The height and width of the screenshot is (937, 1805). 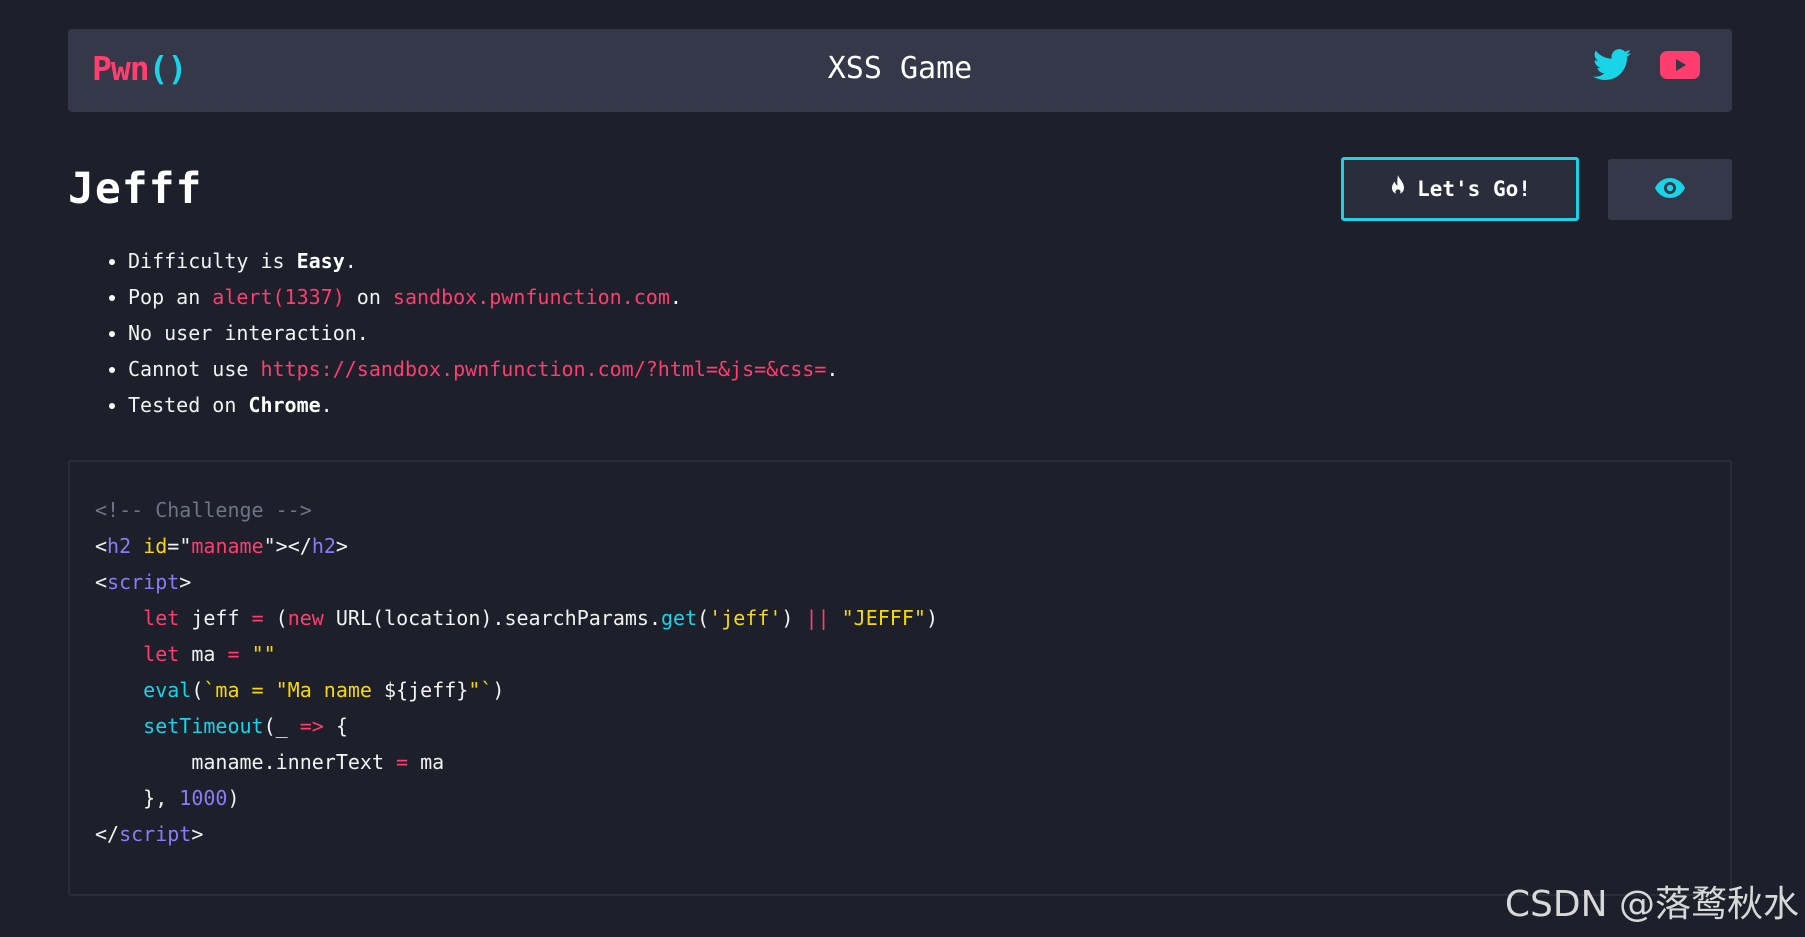 I want to click on code-keyword: new, so click(x=305, y=618).